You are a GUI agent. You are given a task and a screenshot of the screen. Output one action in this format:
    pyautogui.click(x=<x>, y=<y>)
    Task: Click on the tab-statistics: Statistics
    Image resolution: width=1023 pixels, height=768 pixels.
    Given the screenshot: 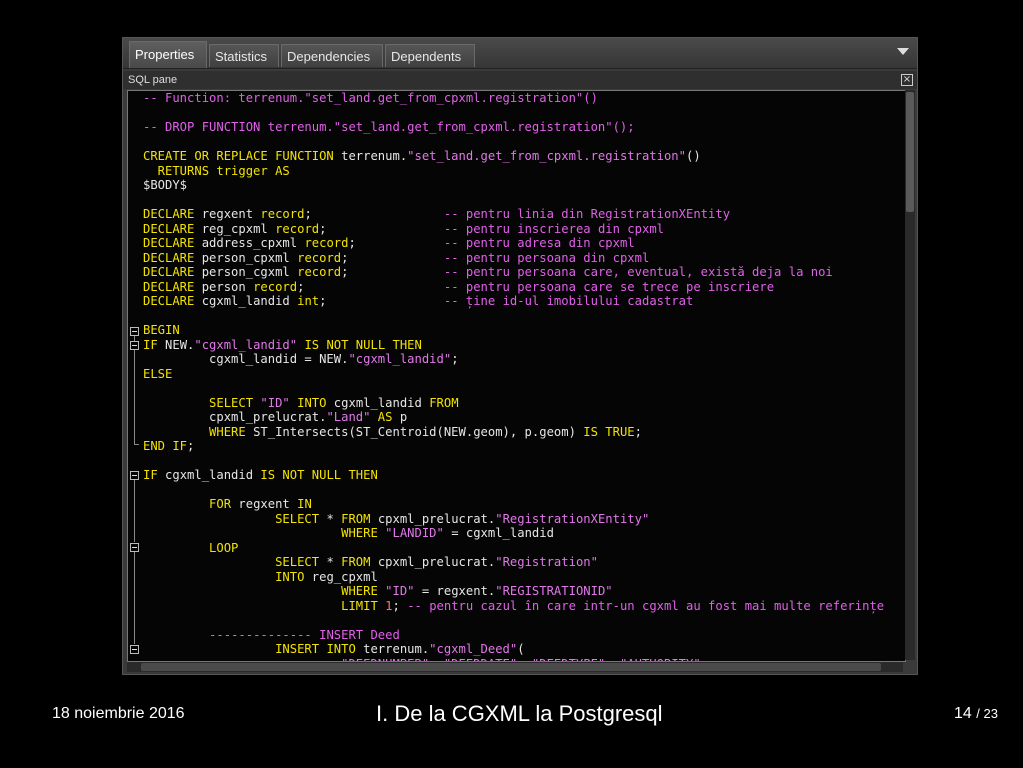 What is the action you would take?
    pyautogui.click(x=244, y=55)
    